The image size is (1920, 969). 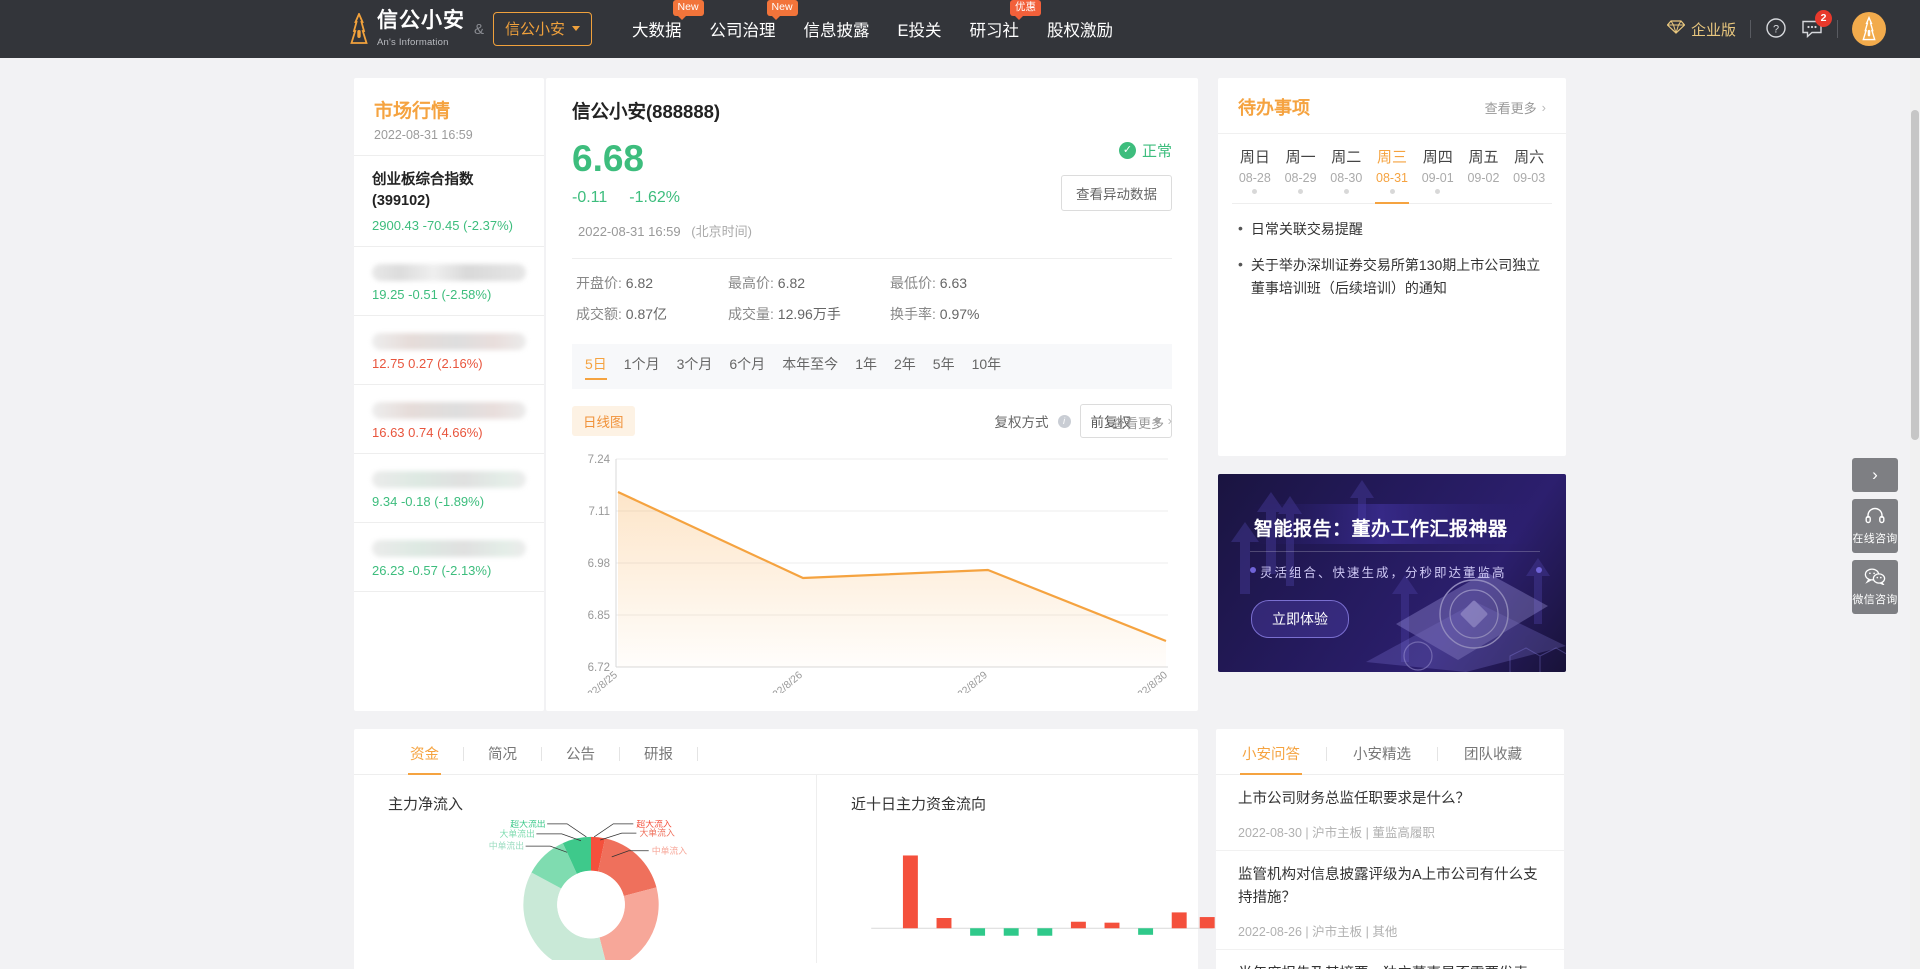 What do you see at coordinates (1875, 577) in the screenshot?
I see `wechat-icon` at bounding box center [1875, 577].